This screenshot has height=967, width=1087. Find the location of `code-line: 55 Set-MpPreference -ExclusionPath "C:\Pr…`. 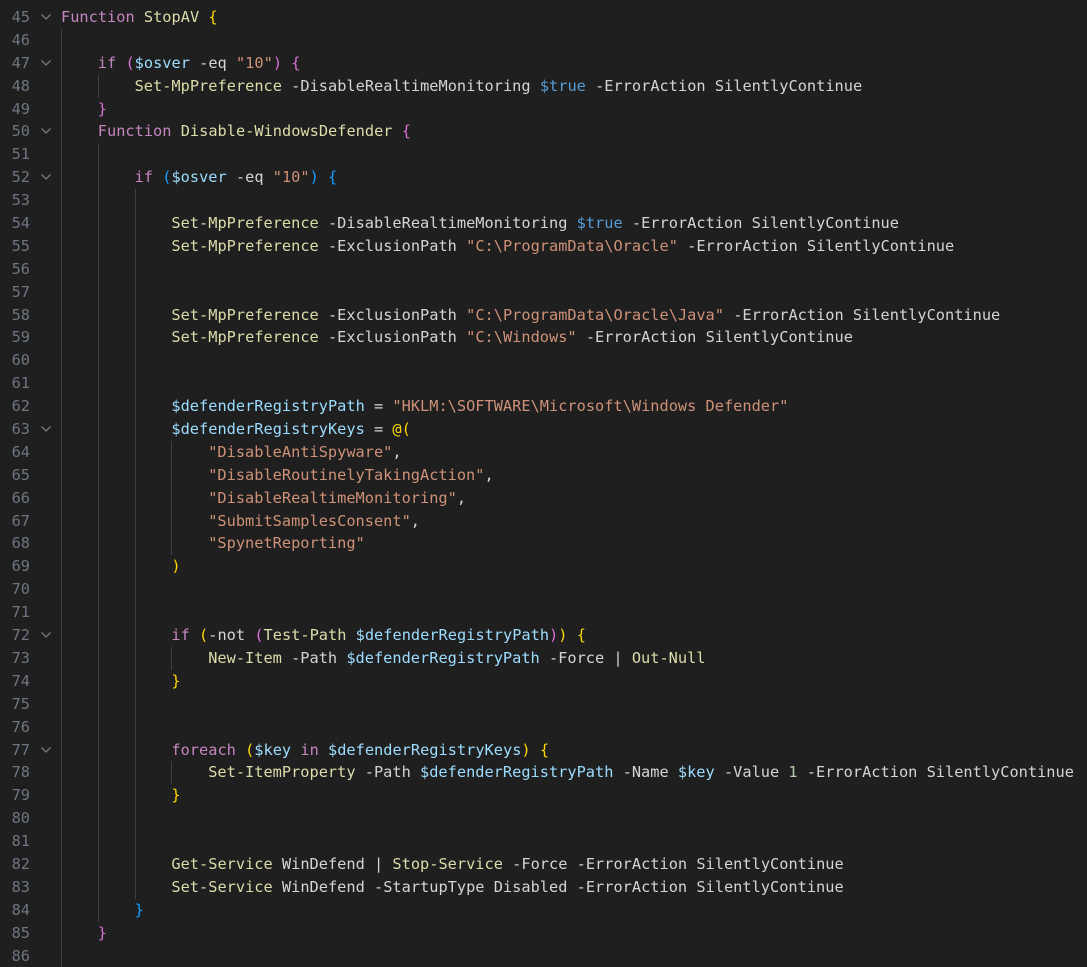

code-line: 55 Set-MpPreference -ExclusionPath "C:\Pr… is located at coordinates (543, 246).